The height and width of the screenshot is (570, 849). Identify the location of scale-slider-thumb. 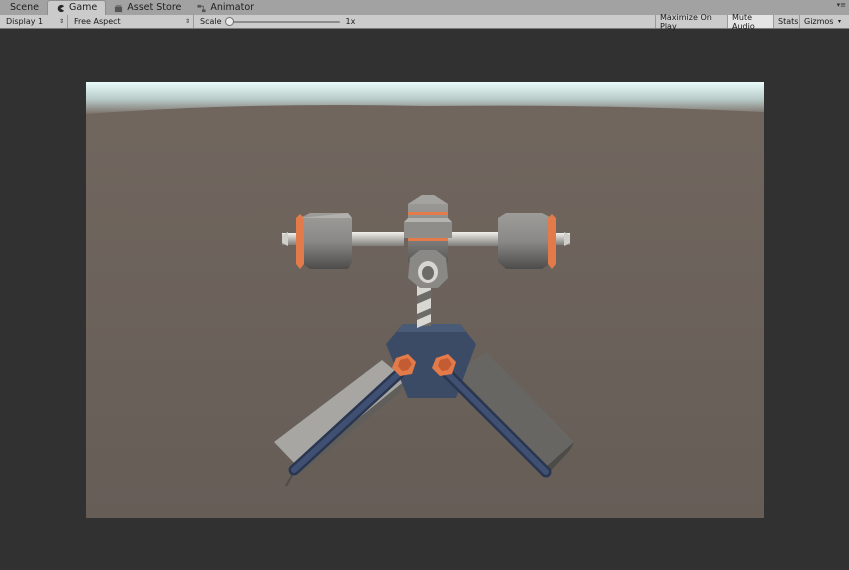
(229, 21).